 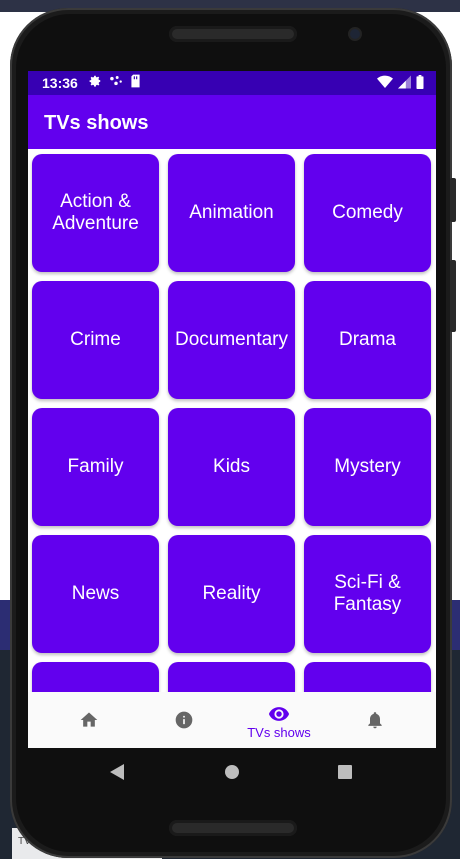 I want to click on genre-label: Crime, so click(x=95, y=339).